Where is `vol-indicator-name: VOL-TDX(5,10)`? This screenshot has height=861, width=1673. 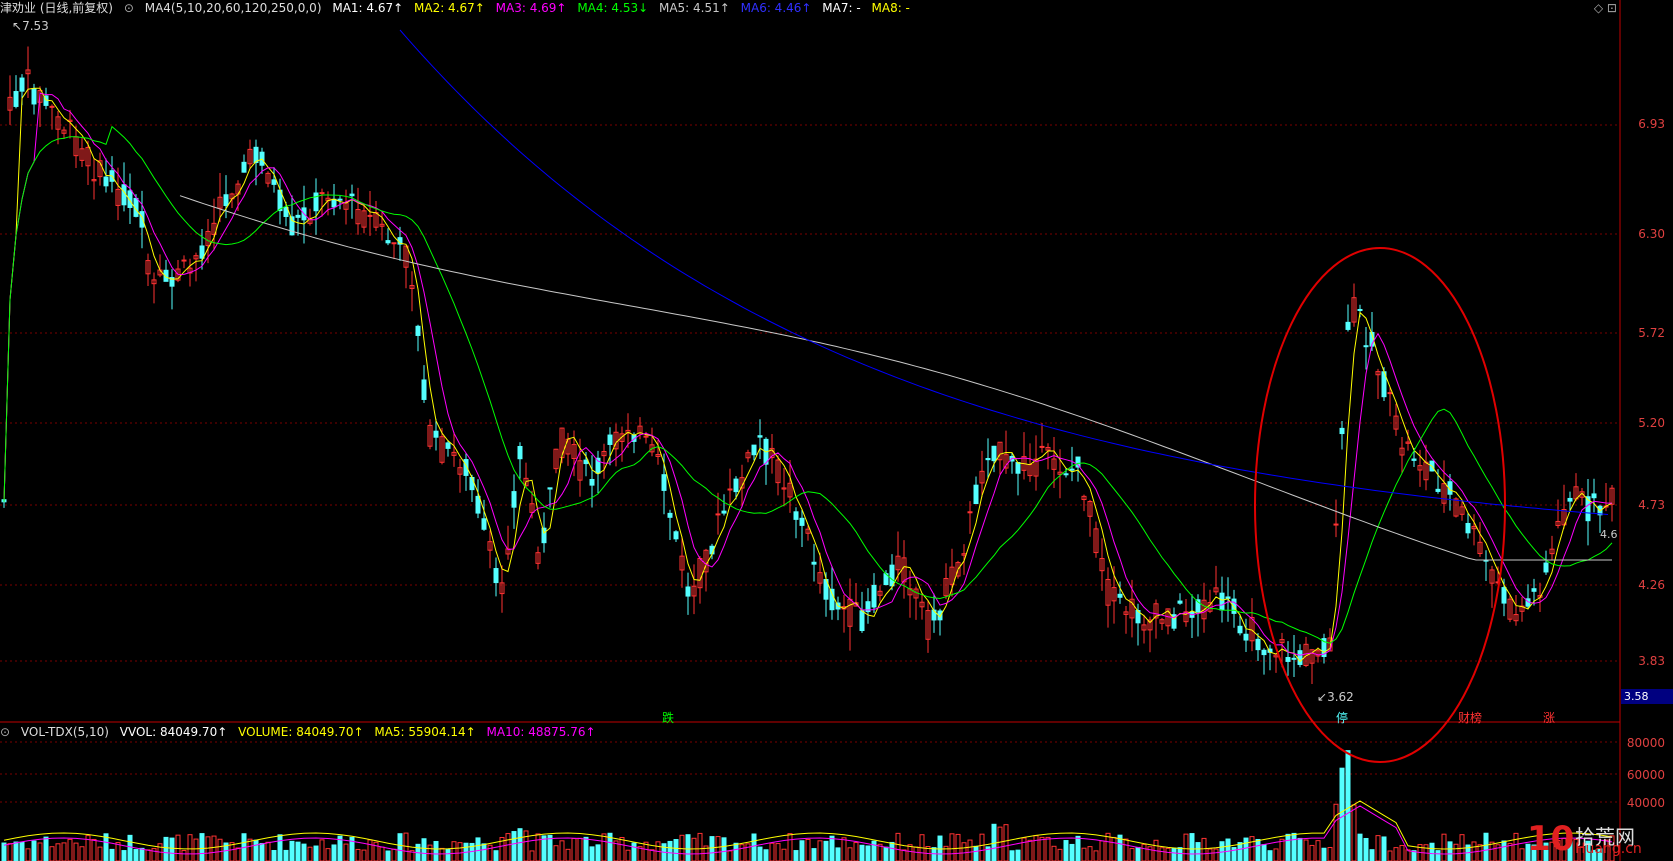
vol-indicator-name: VOL-TDX(5,10) is located at coordinates (65, 732).